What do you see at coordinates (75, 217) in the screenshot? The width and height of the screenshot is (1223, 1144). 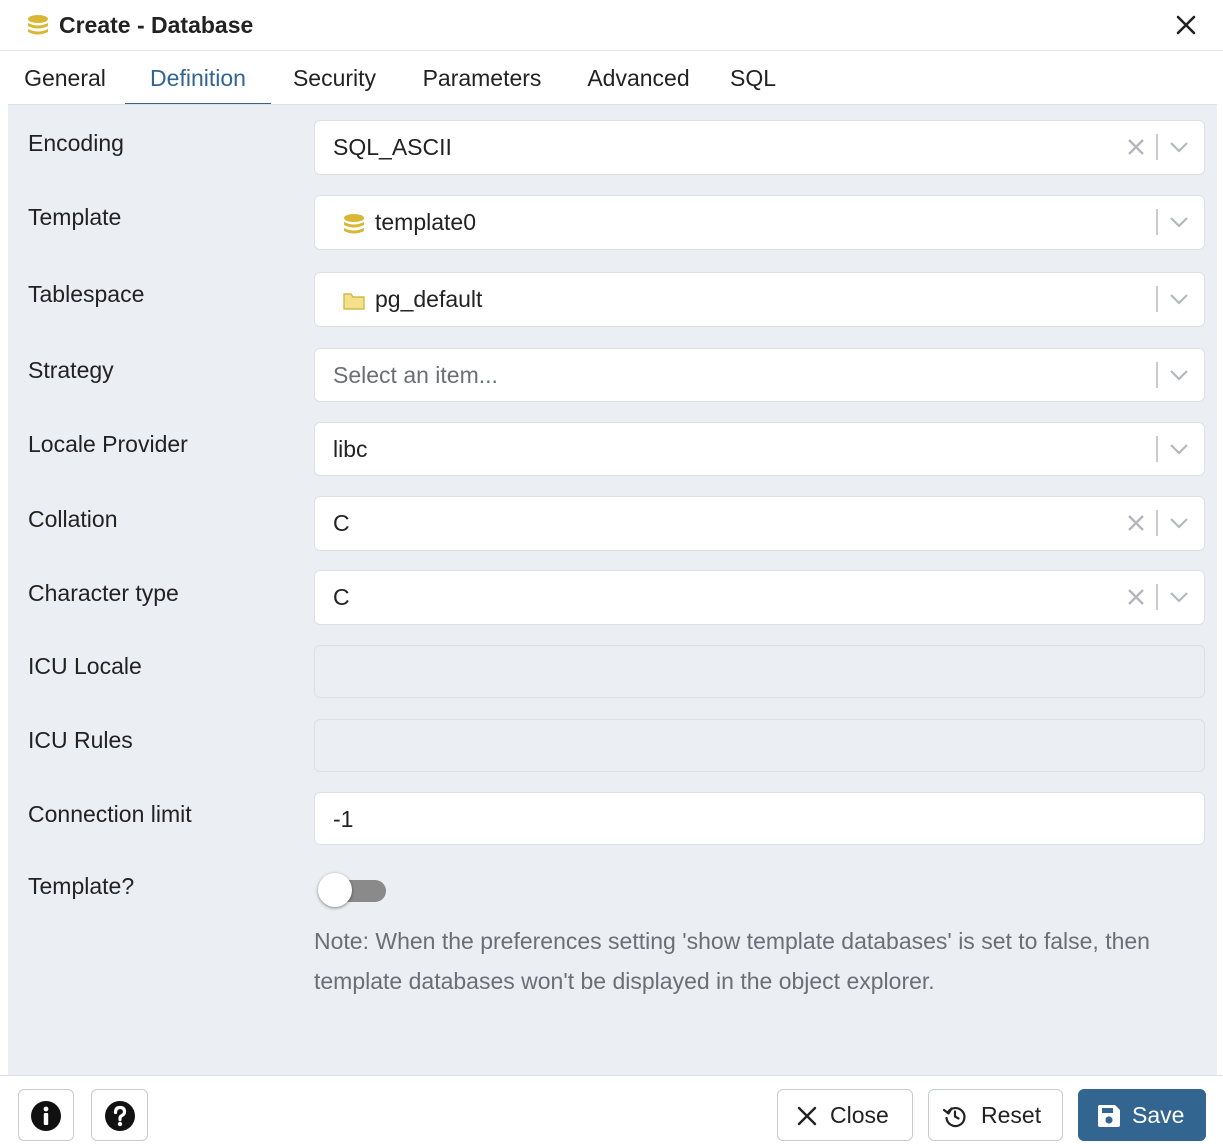 I see `template-label: Template` at bounding box center [75, 217].